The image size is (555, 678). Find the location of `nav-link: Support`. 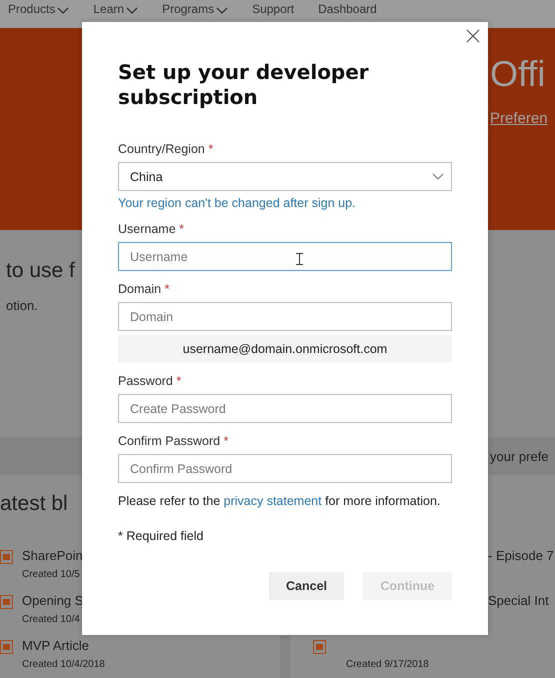

nav-link: Support is located at coordinates (273, 9).